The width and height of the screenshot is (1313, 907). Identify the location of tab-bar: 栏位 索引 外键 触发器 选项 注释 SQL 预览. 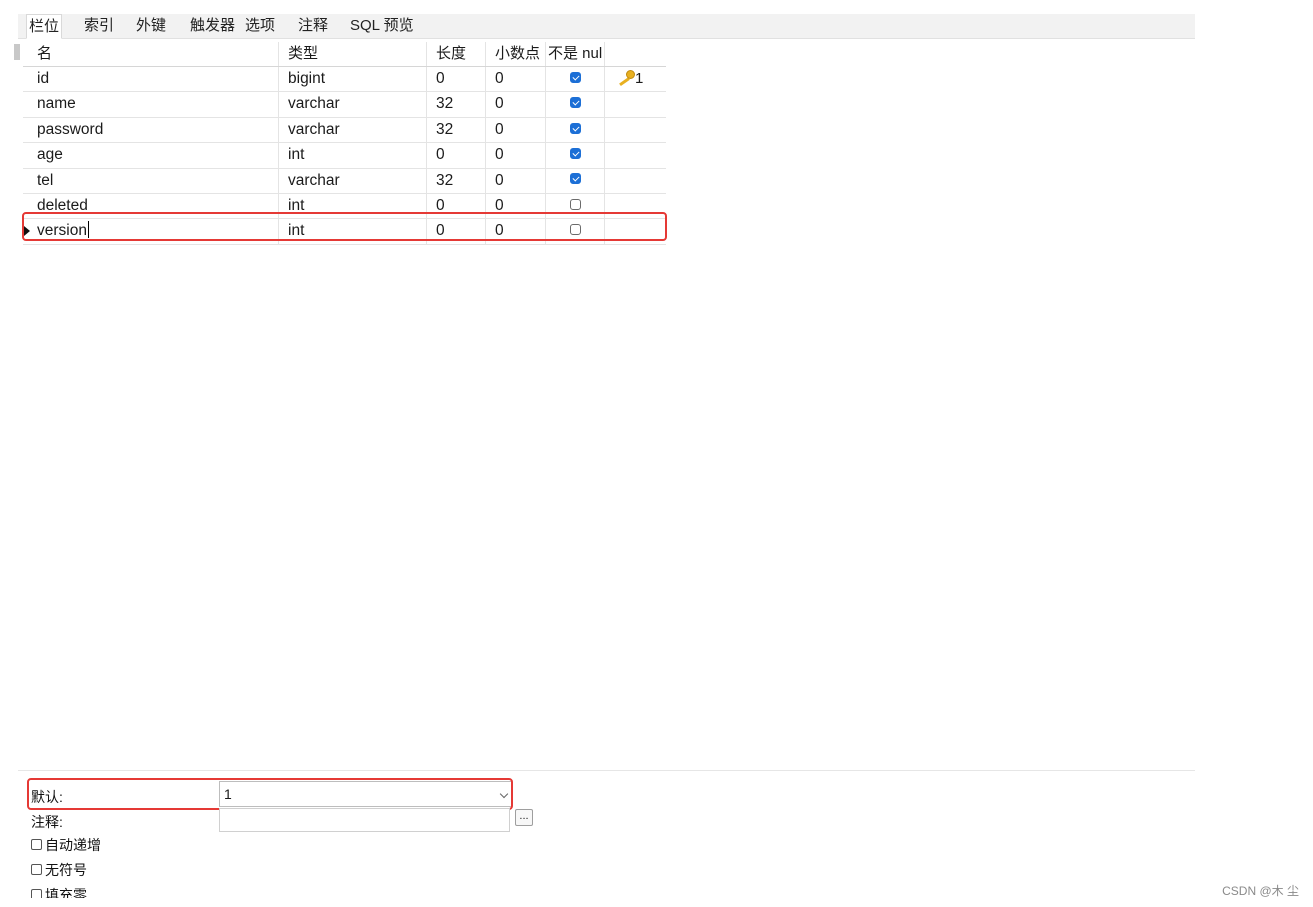
(606, 26).